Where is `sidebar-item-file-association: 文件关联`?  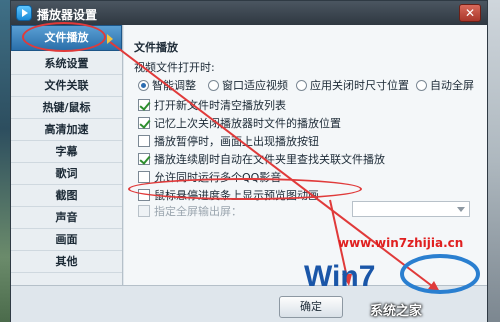 sidebar-item-file-association: 文件关联 is located at coordinates (66, 86).